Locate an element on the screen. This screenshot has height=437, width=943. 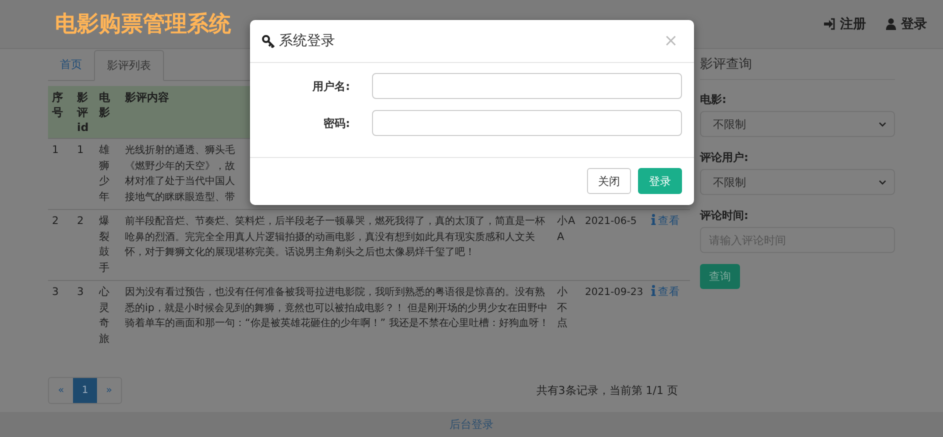
field-label: 密码: is located at coordinates (336, 123).